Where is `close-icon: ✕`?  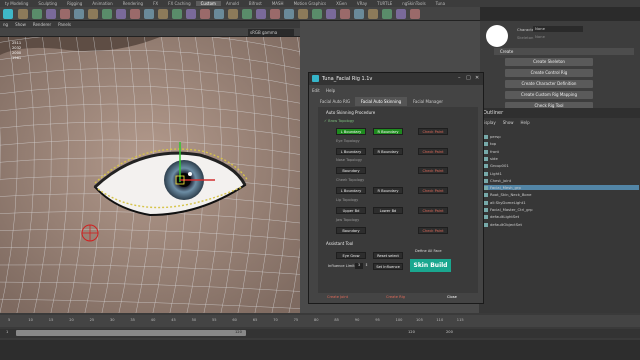
close-icon: ✕ is located at coordinates (477, 78).